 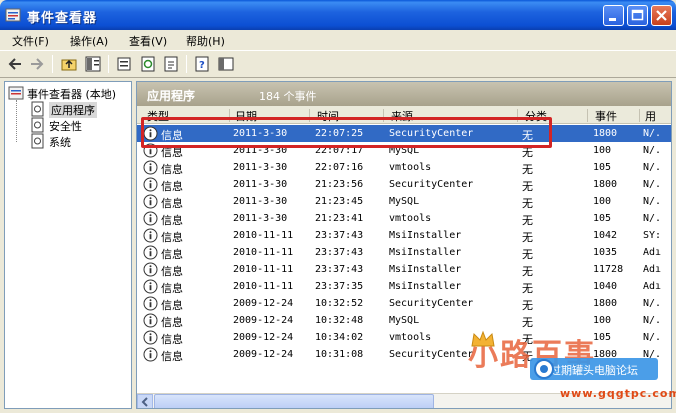 What do you see at coordinates (294, 401) in the screenshot?
I see `scroll-thumb` at bounding box center [294, 401].